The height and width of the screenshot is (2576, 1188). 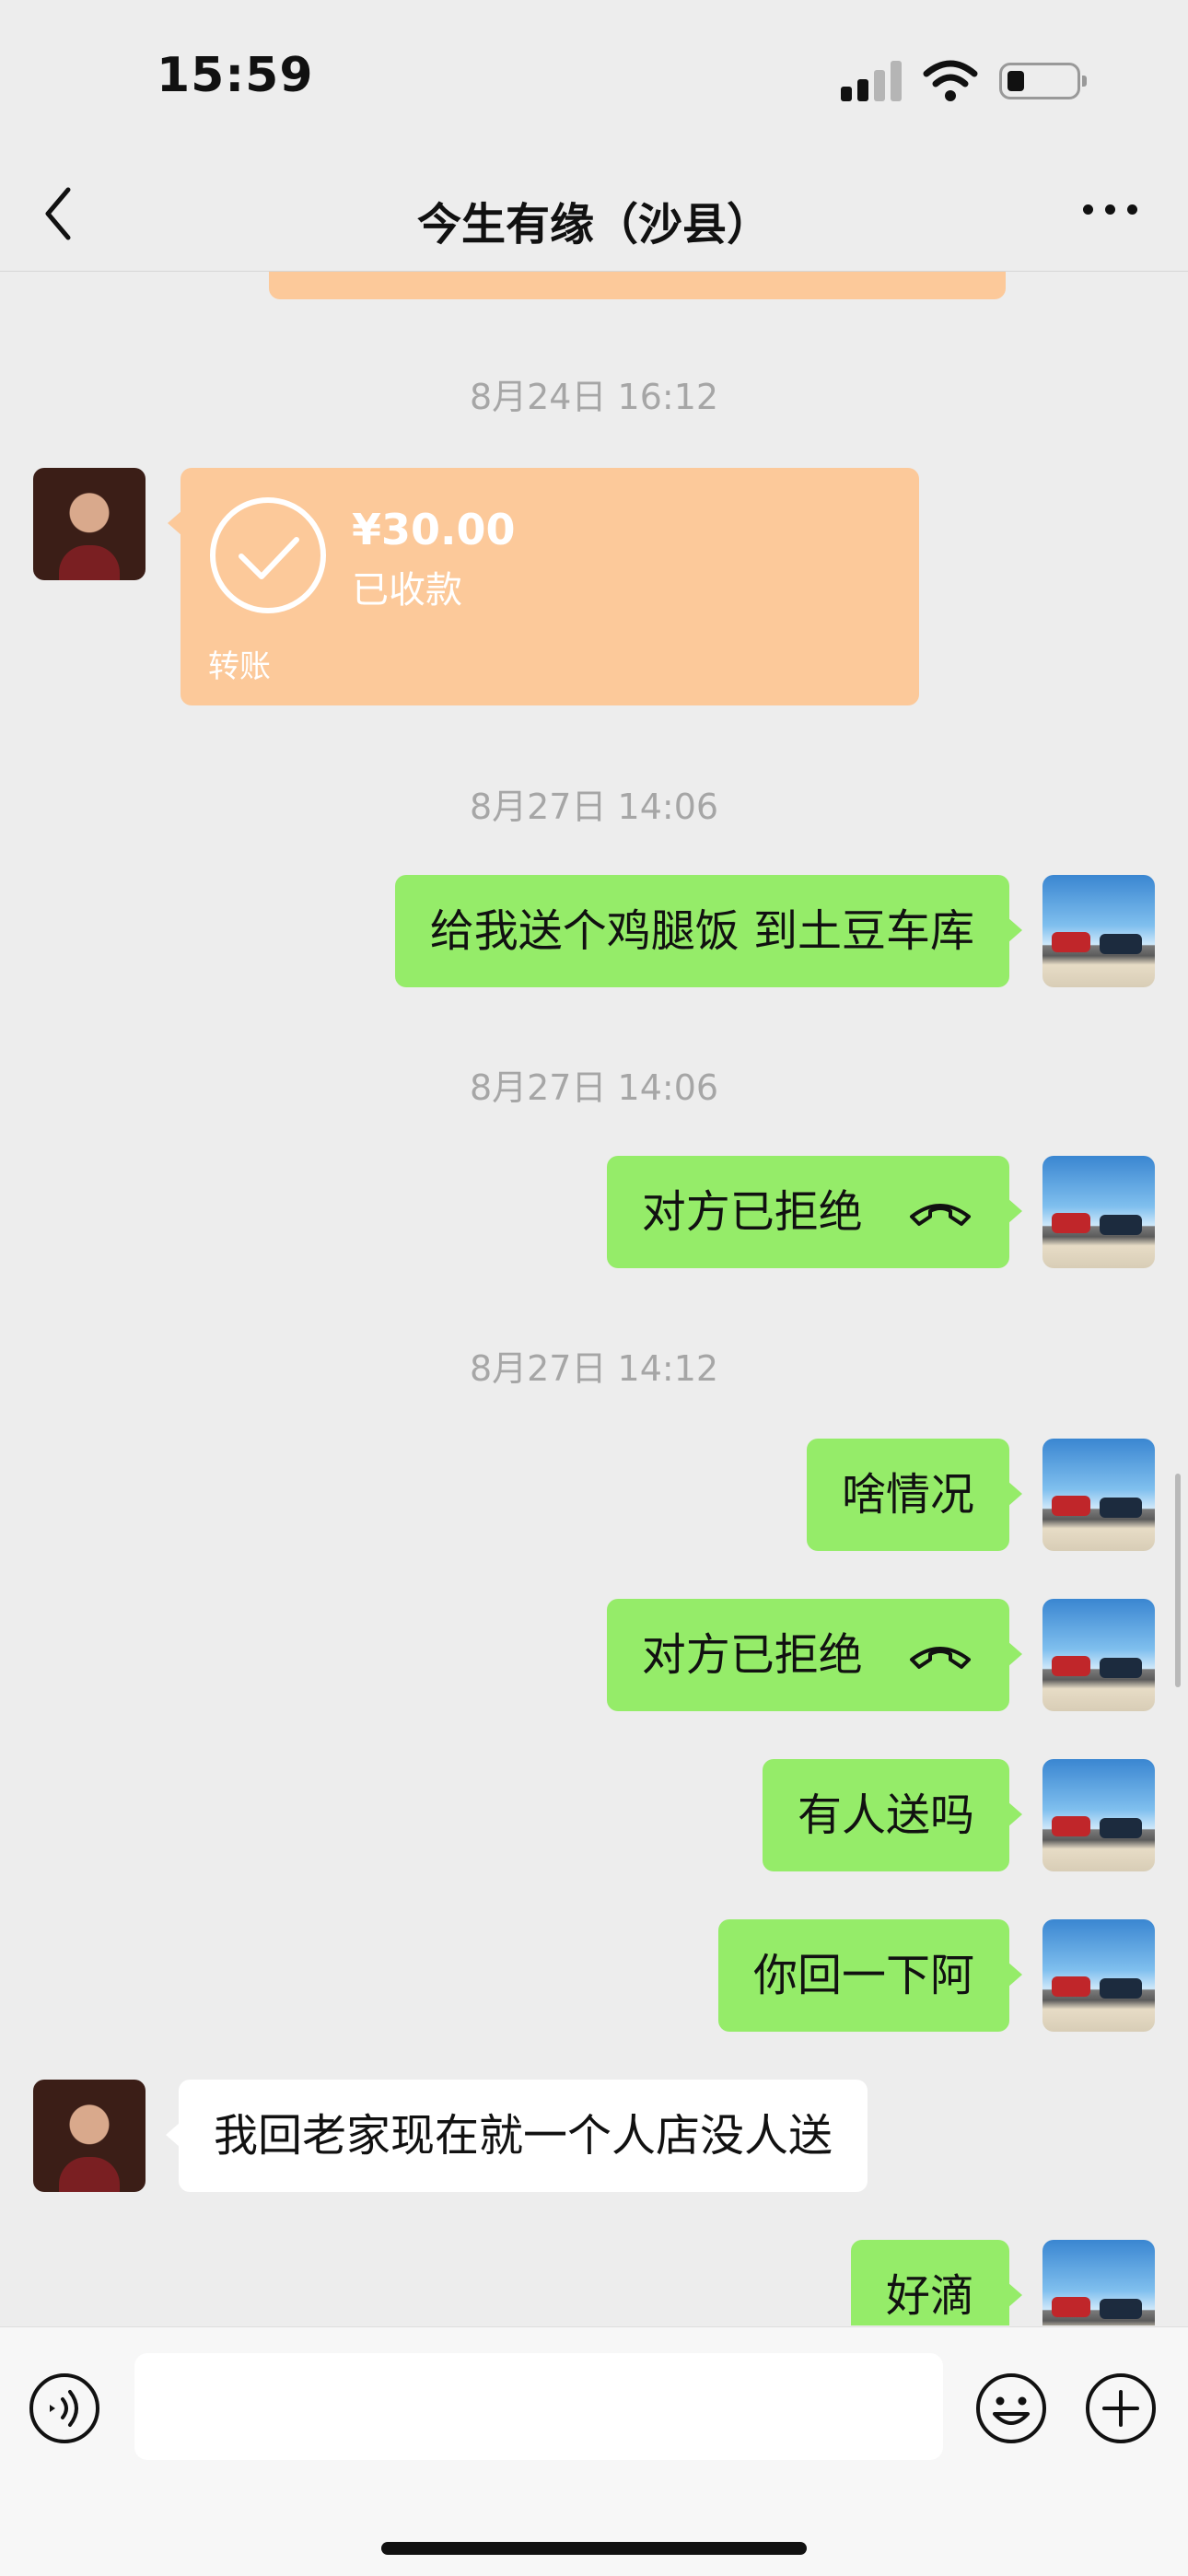 I want to click on battery-icon, so click(x=1043, y=81).